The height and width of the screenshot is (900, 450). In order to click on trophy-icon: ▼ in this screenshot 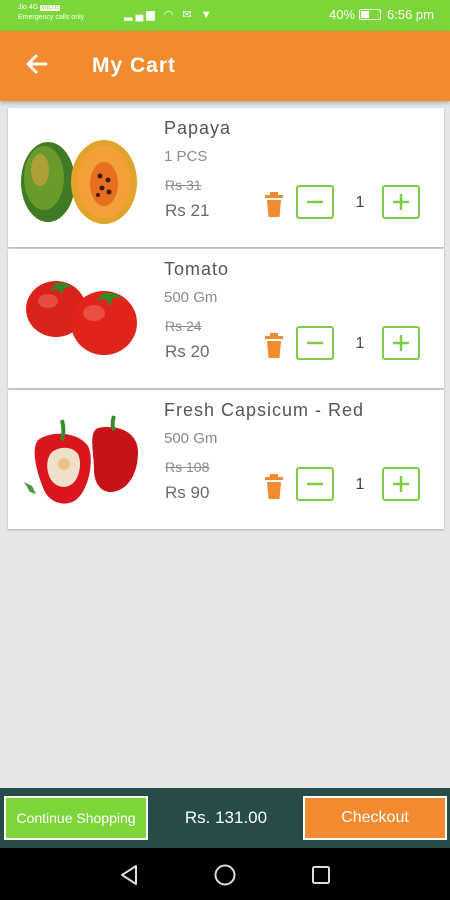, I will do `click(207, 15)`.